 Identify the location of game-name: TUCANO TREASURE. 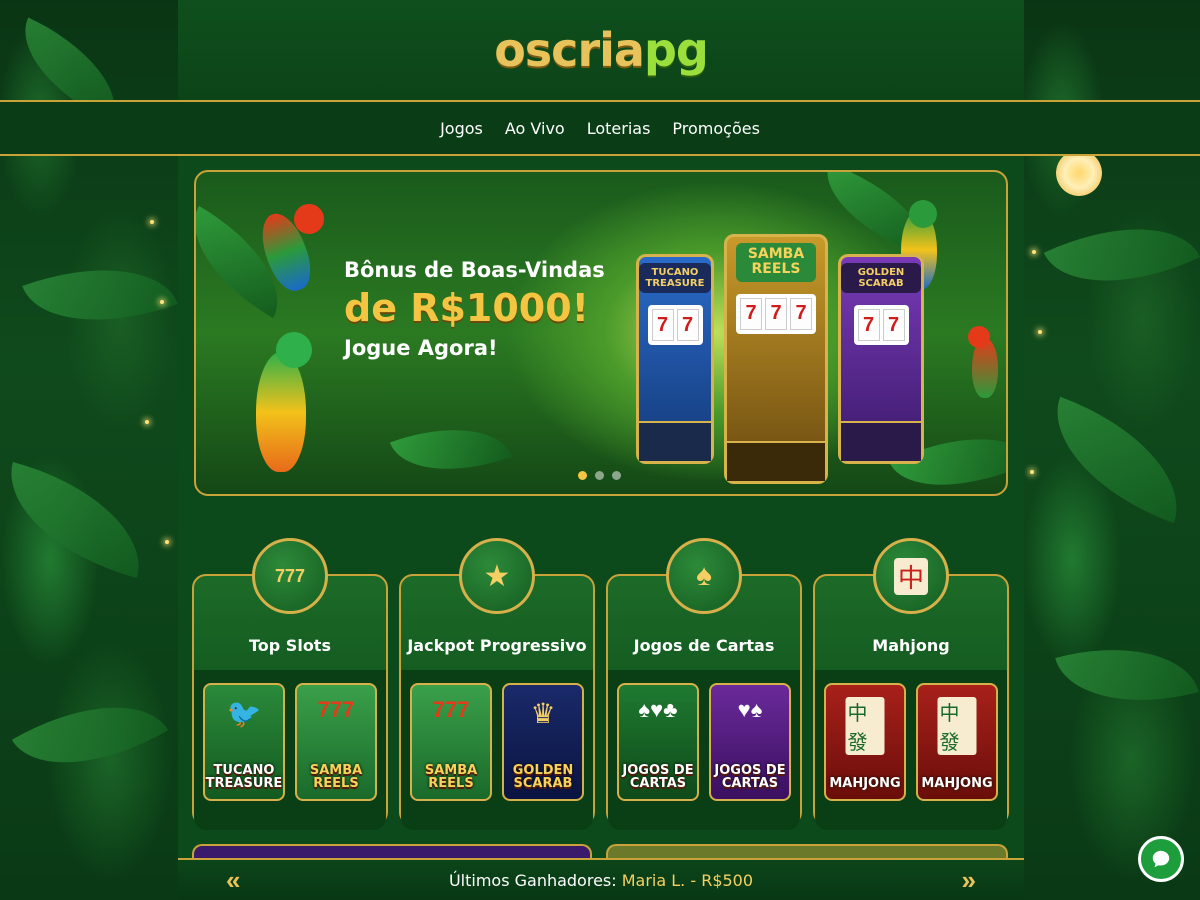
(244, 777).